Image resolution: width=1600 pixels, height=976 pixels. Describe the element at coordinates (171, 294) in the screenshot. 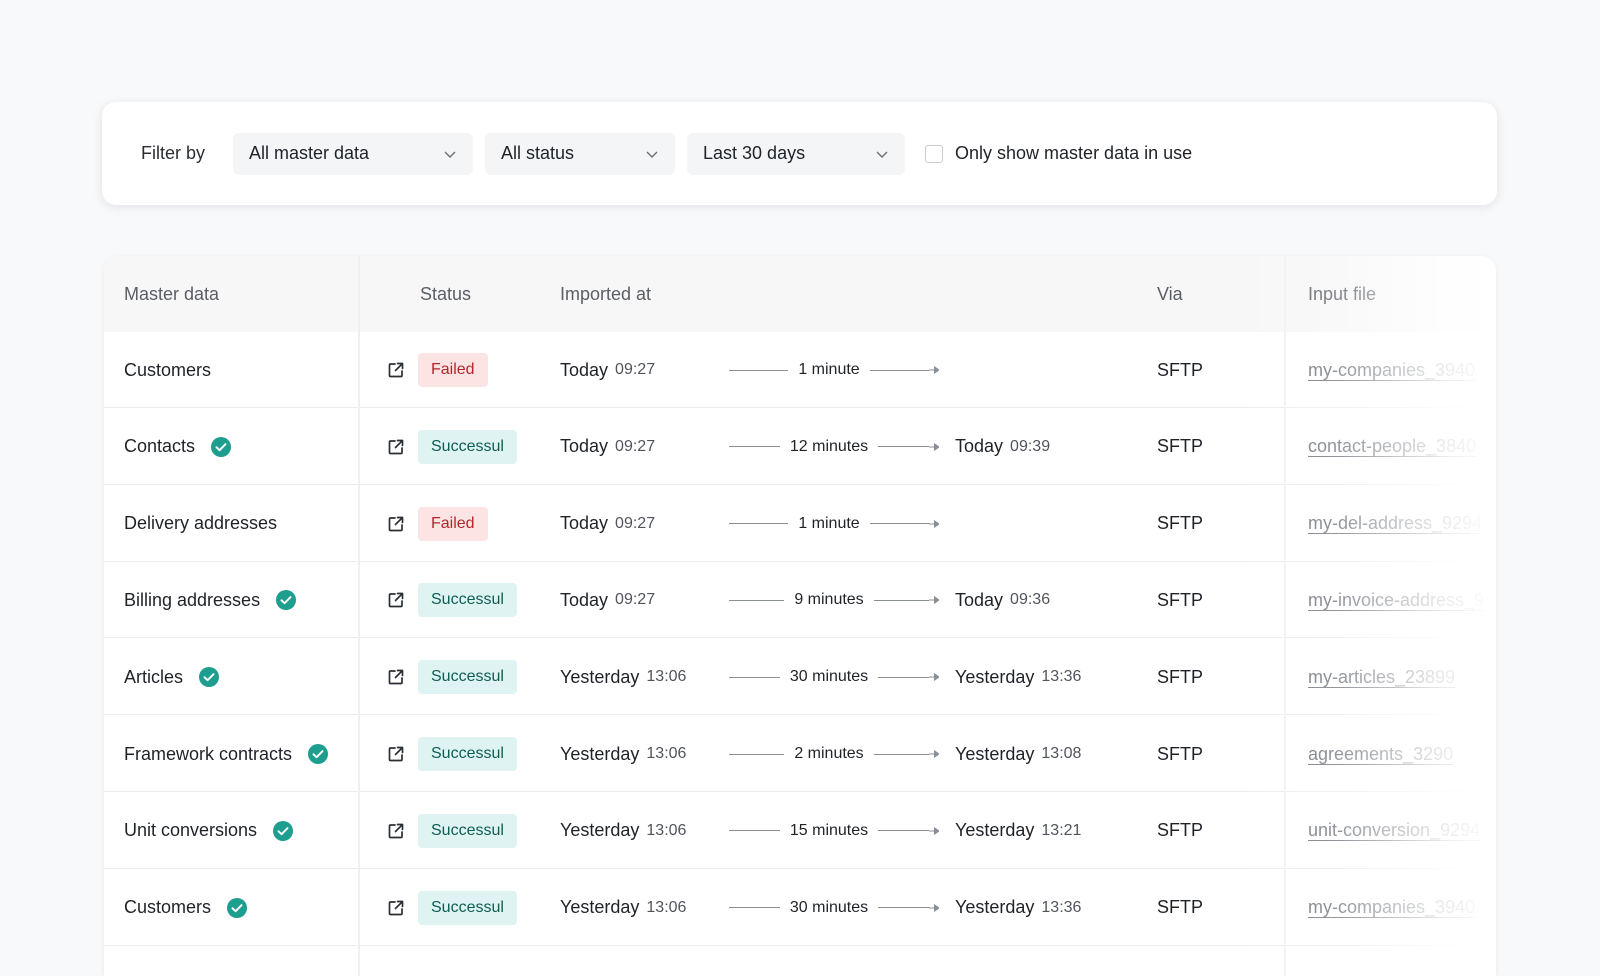

I see `column-header-master-data: Master data` at that location.